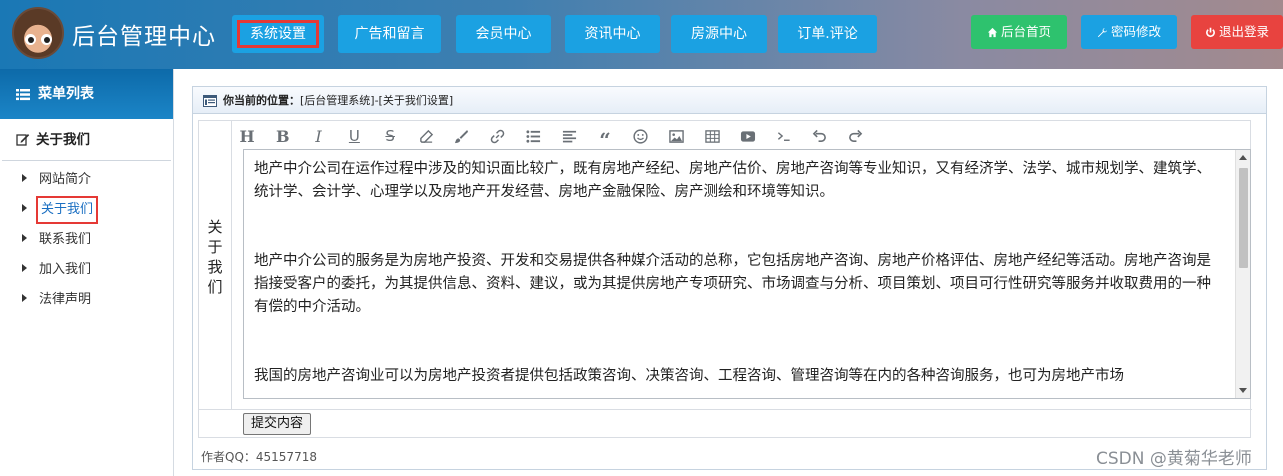 This screenshot has height=476, width=1283. Describe the element at coordinates (612, 34) in the screenshot. I see `nav-news-center: 资讯中心` at that location.